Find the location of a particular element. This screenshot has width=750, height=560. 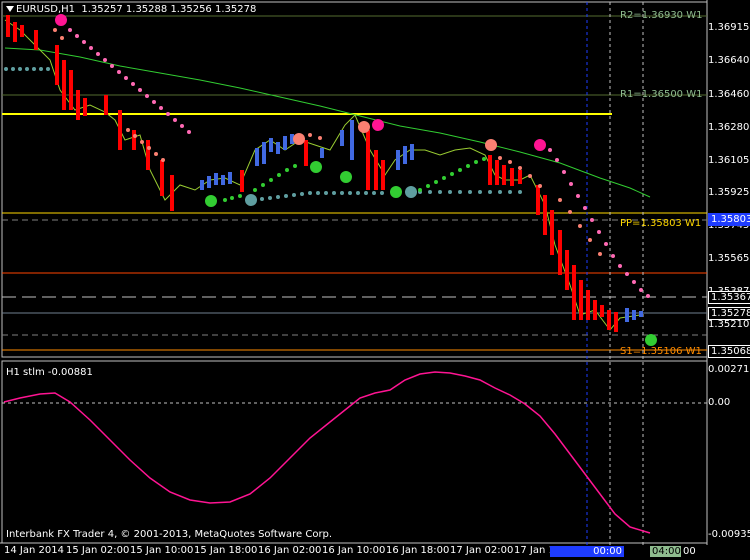

indicator-tick: 0.00271 is located at coordinates (729, 369).